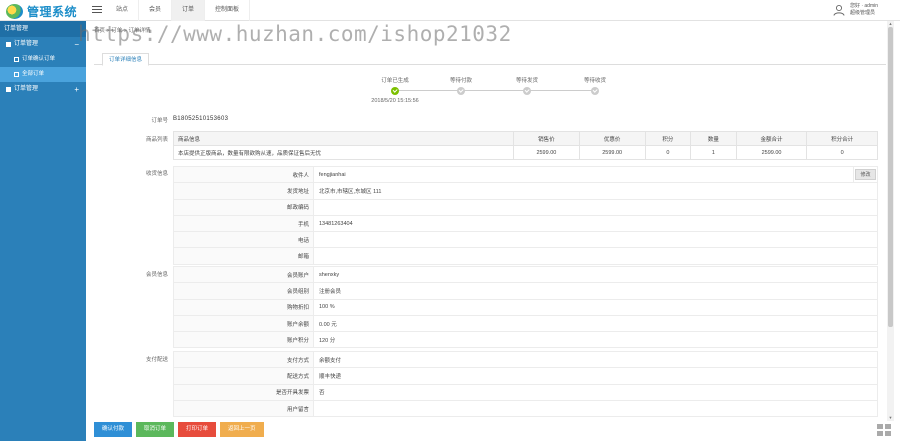 The image size is (900, 441). I want to click on menu-toggle-icon, so click(97, 9).